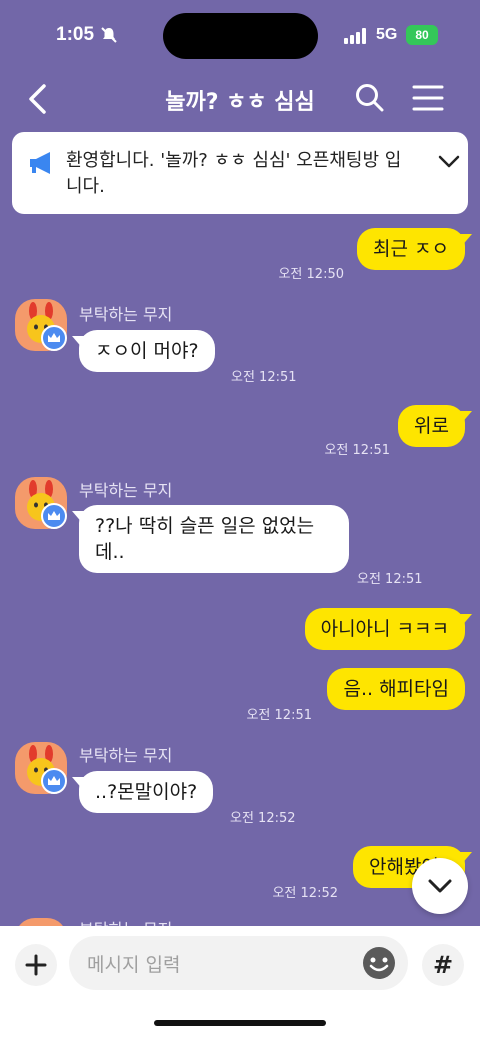  I want to click on hash-button: #, so click(443, 965).